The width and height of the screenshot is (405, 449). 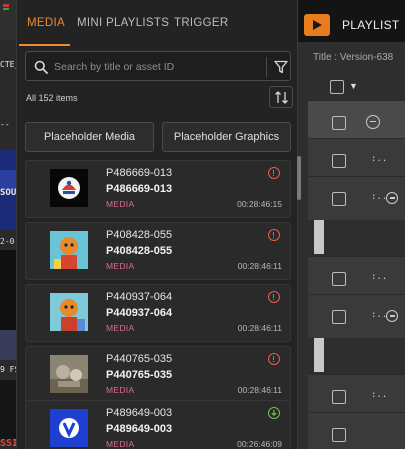 What do you see at coordinates (356, 430) in the screenshot?
I see `playlist-row` at bounding box center [356, 430].